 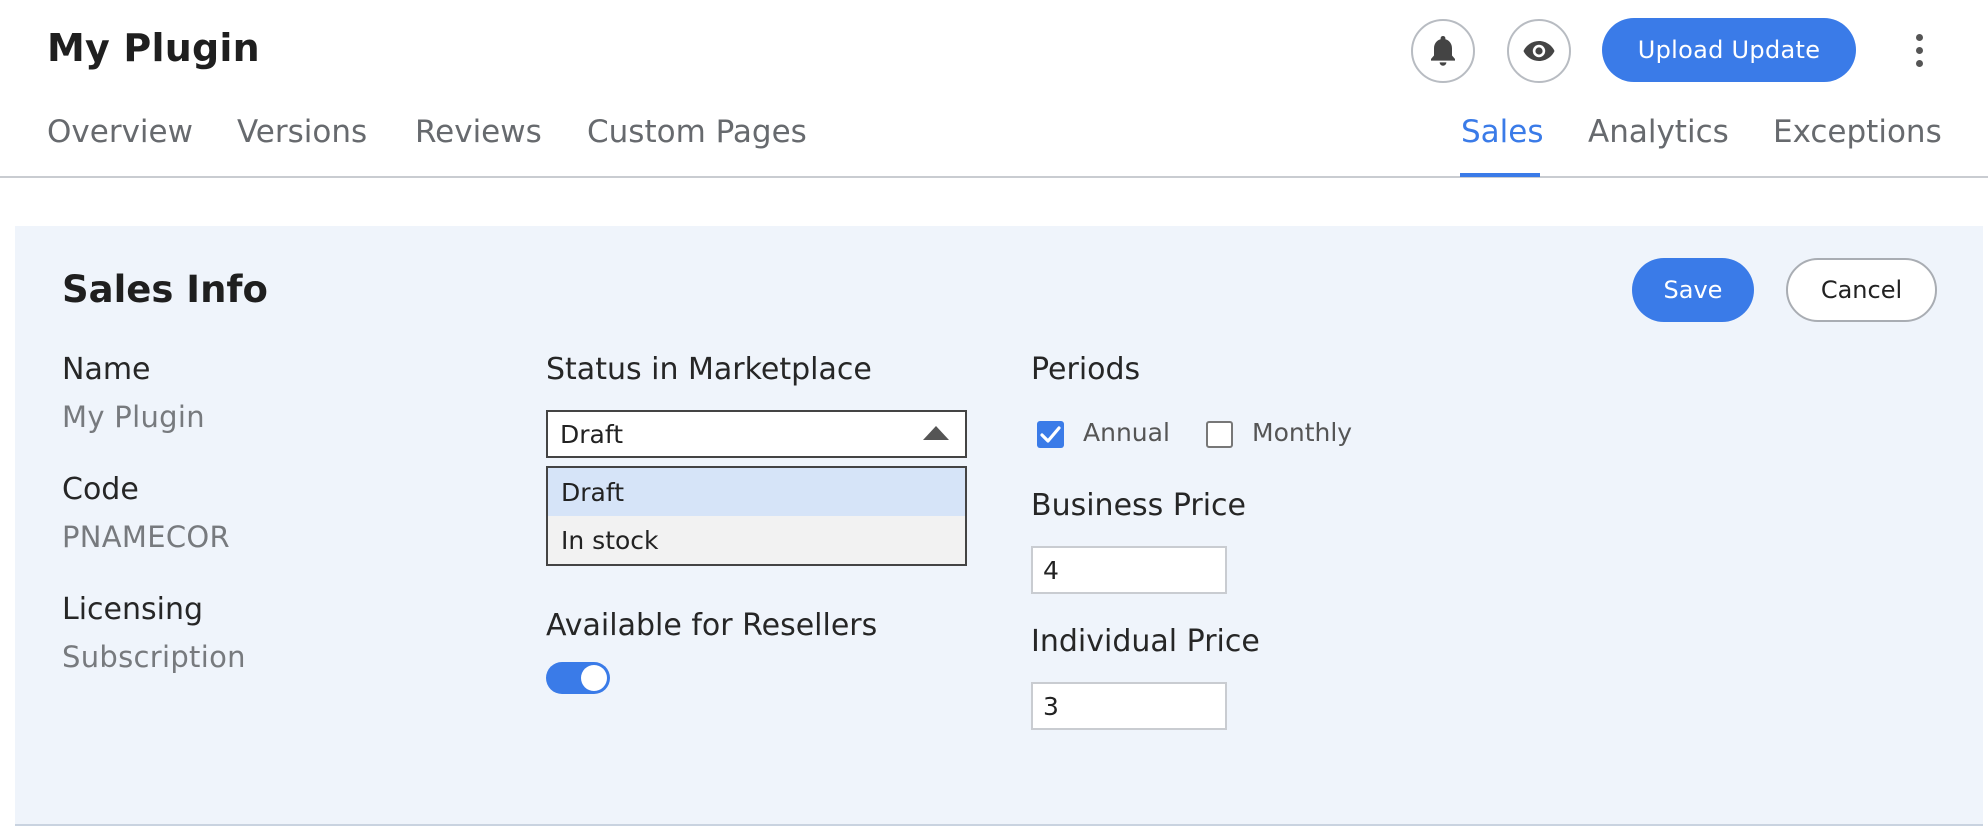 What do you see at coordinates (302, 132) in the screenshot?
I see `tab-versions: Versions` at bounding box center [302, 132].